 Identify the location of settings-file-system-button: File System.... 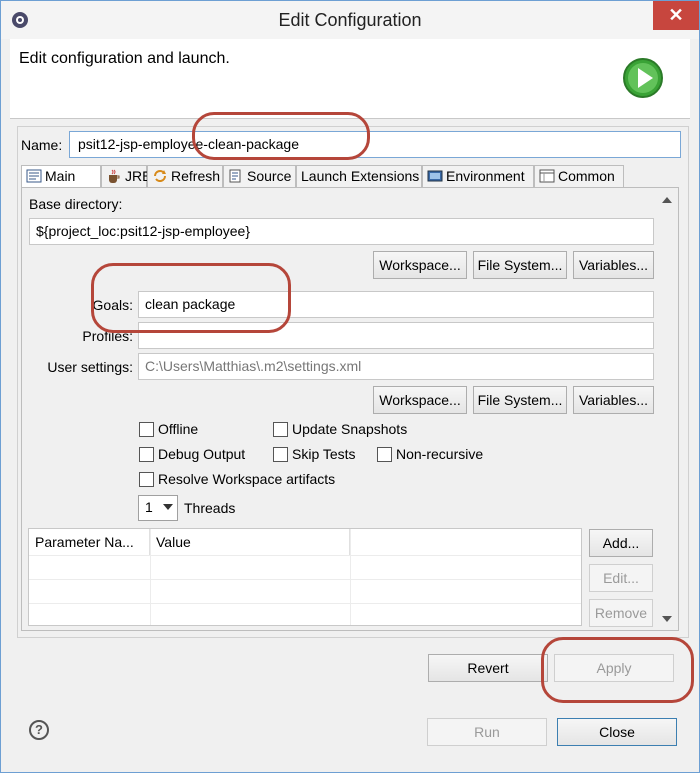
(520, 400).